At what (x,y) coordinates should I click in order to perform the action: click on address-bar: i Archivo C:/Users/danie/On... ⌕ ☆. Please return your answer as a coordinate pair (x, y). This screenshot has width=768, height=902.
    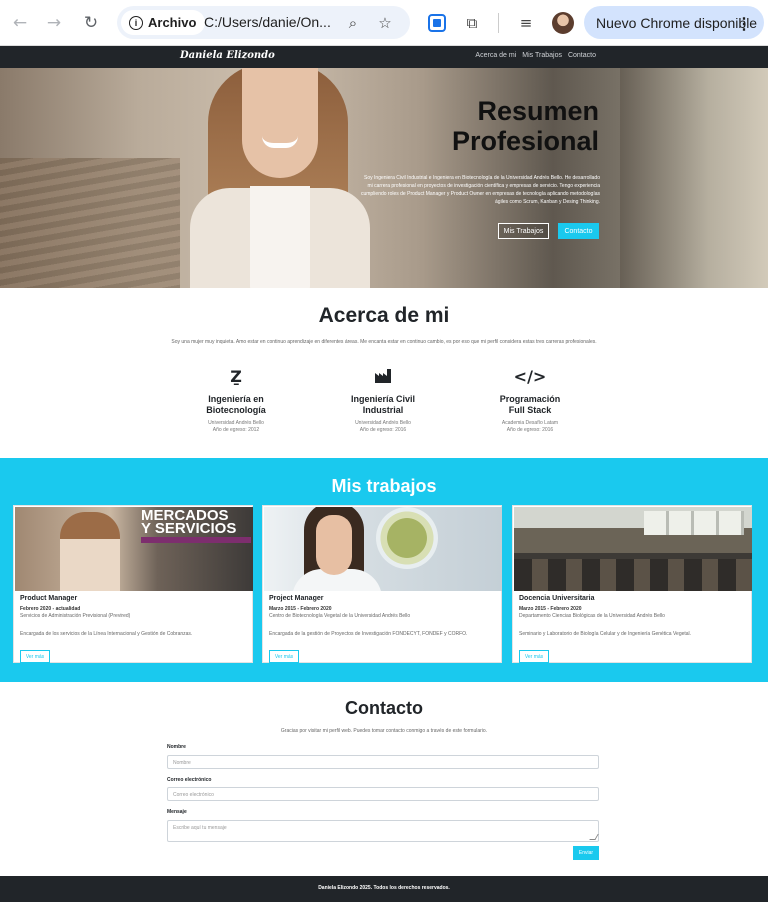
    Looking at the image, I should click on (263, 22).